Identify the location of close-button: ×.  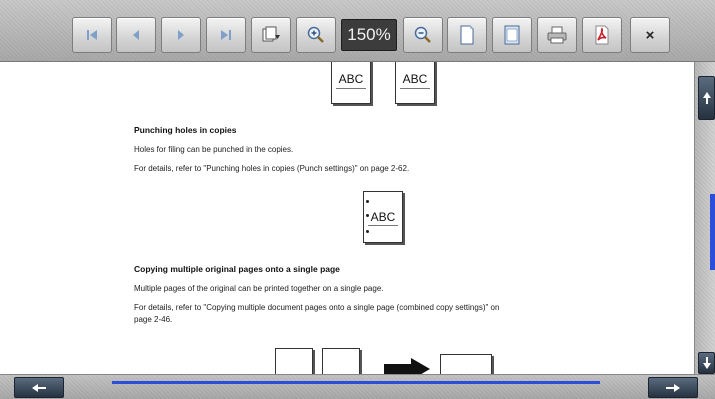
(650, 35).